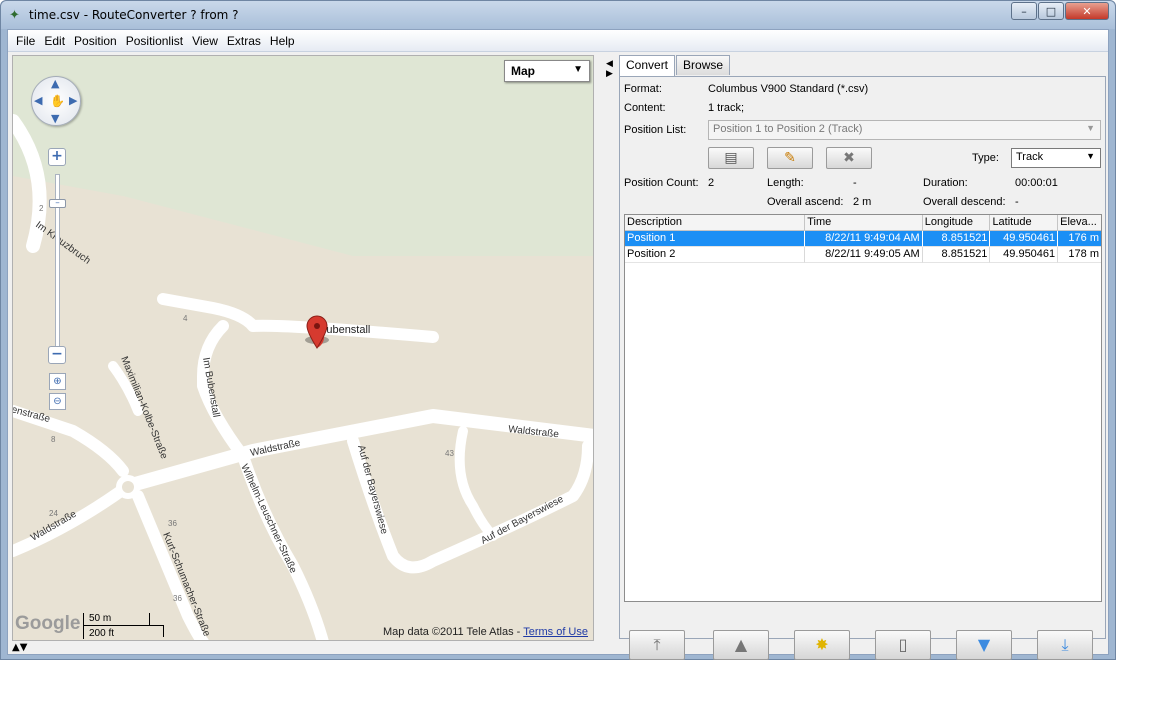  I want to click on menu-help: Help, so click(282, 41).